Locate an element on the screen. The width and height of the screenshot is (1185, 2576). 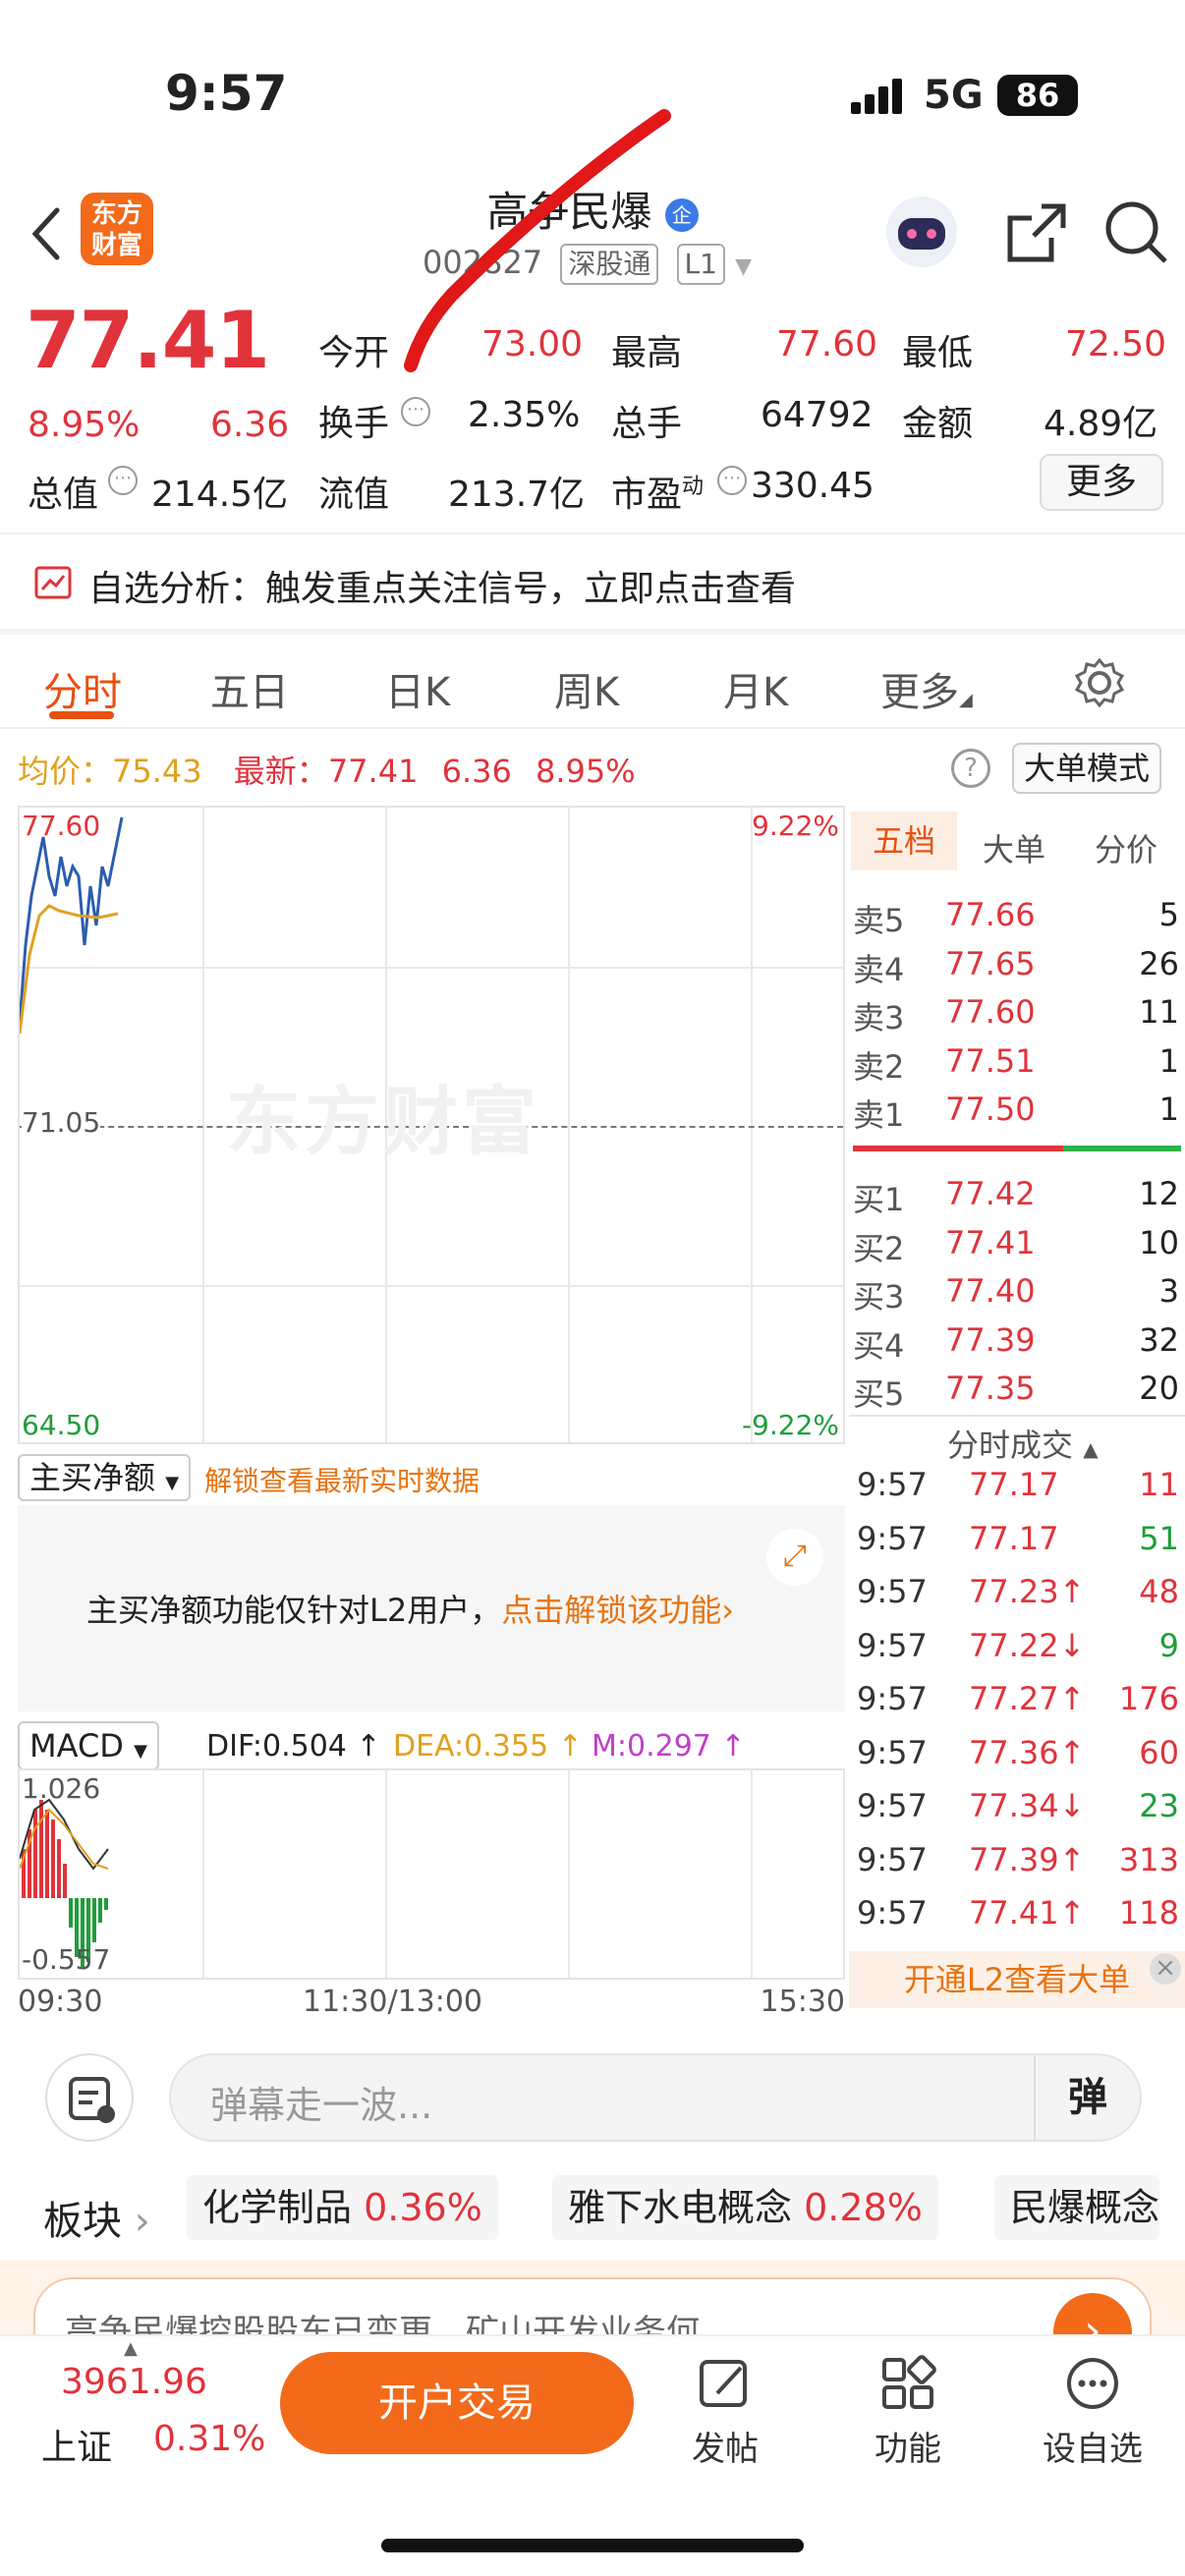
help-icon: ? is located at coordinates (971, 768).